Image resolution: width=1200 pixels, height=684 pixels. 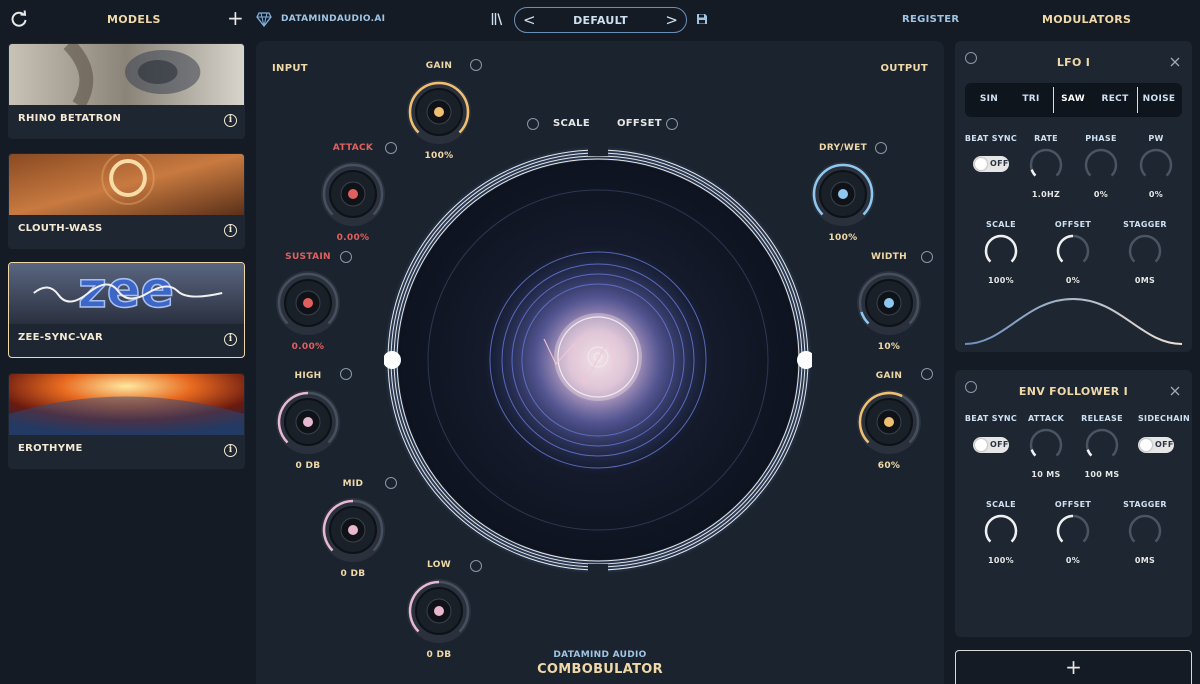 I want to click on model-thumbnail: zee, so click(x=126, y=293).